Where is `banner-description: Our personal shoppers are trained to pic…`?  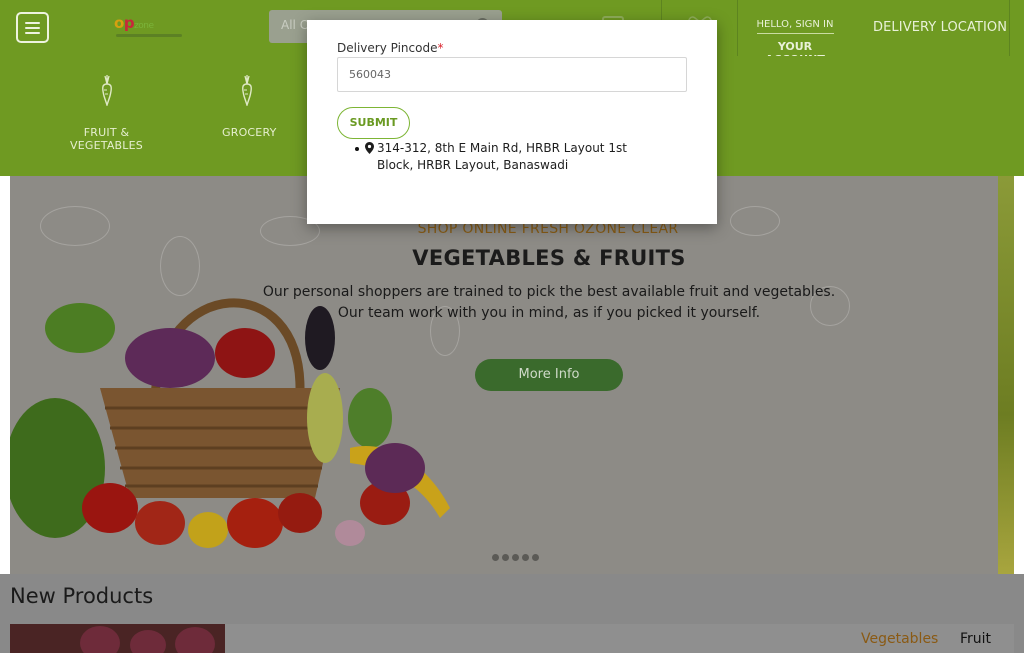 banner-description: Our personal shoppers are trained to pic… is located at coordinates (549, 302).